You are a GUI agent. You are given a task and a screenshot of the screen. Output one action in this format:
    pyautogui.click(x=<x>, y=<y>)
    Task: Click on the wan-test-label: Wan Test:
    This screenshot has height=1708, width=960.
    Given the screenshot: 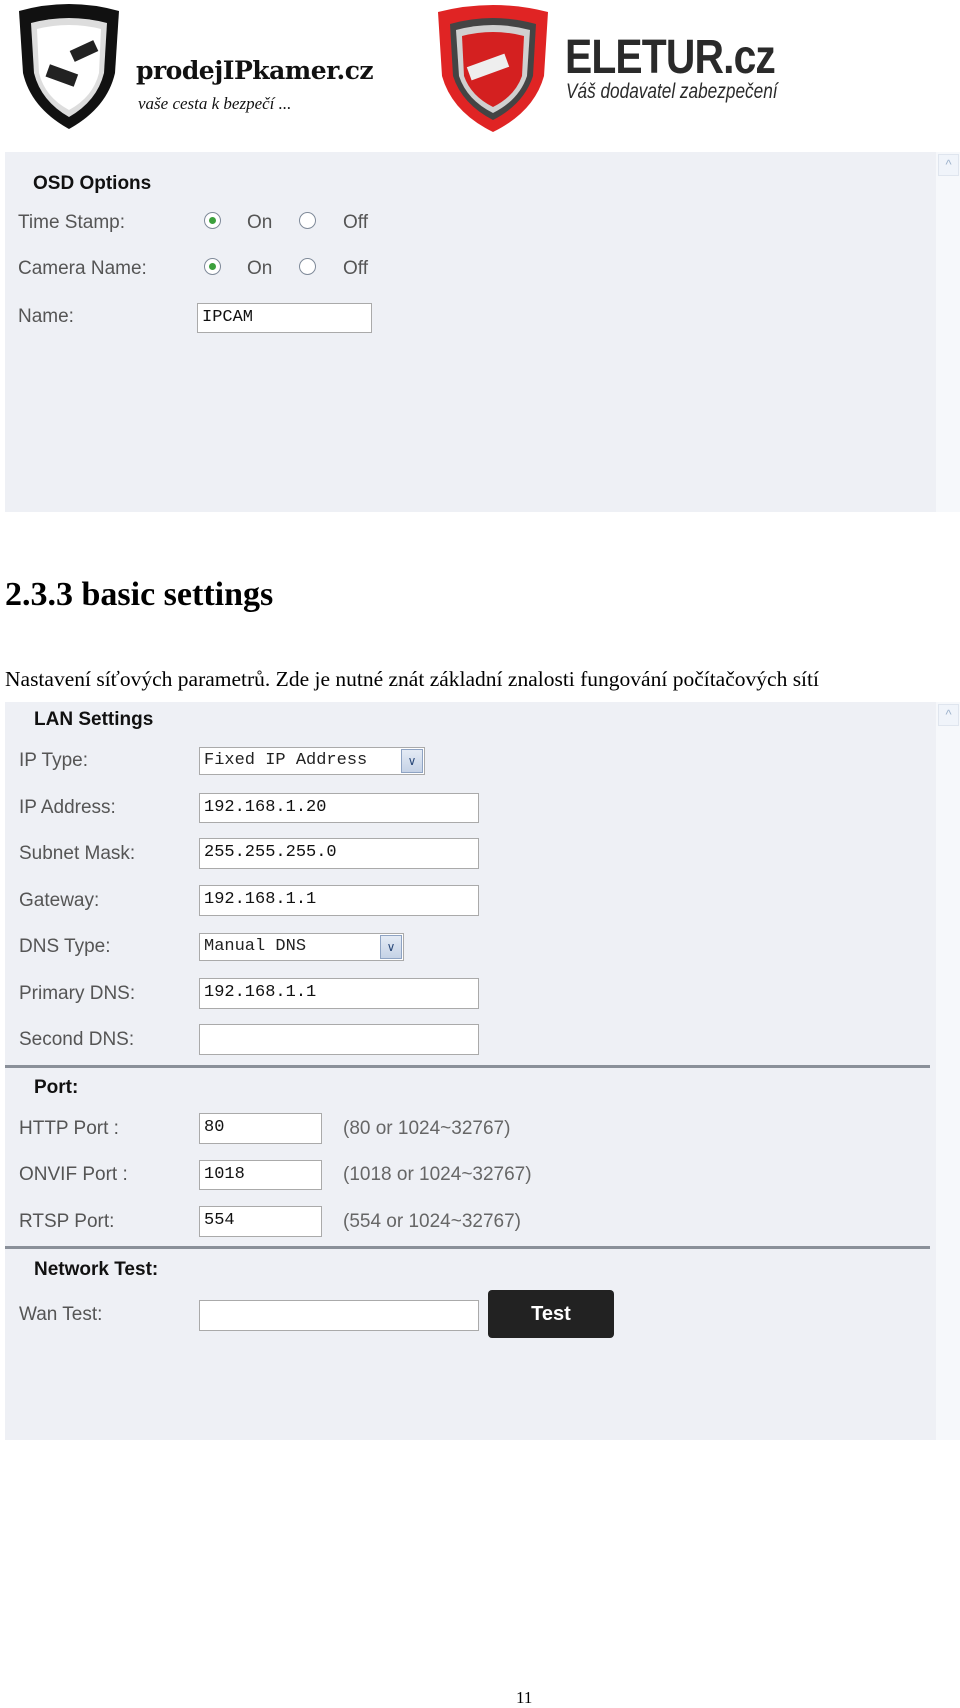 What is the action you would take?
    pyautogui.click(x=61, y=1314)
    